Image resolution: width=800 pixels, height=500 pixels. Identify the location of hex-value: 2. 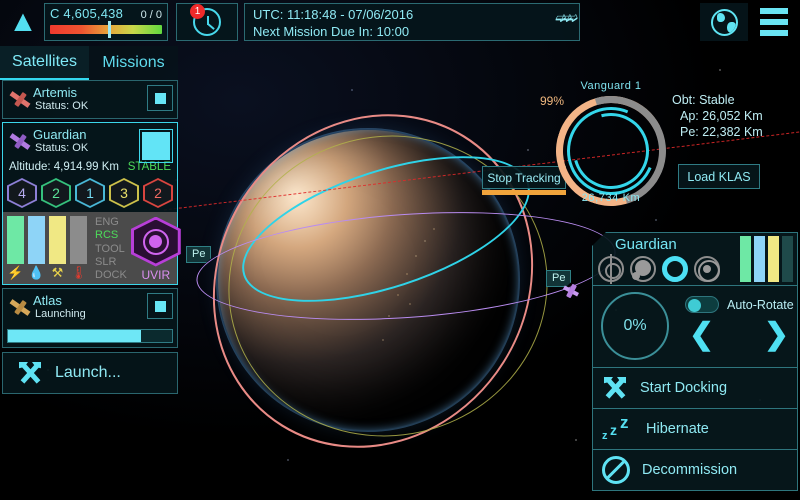
(158, 193).